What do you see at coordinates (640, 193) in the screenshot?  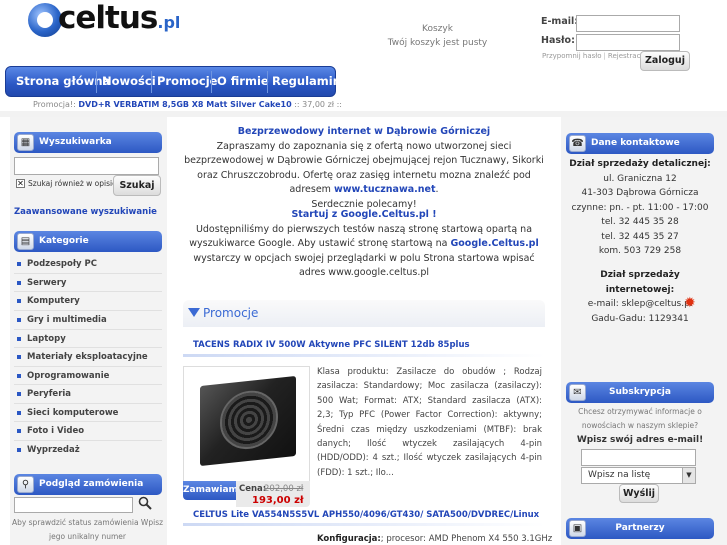 I see `retail-line: 41-303 Dąbrowa Górnicza` at bounding box center [640, 193].